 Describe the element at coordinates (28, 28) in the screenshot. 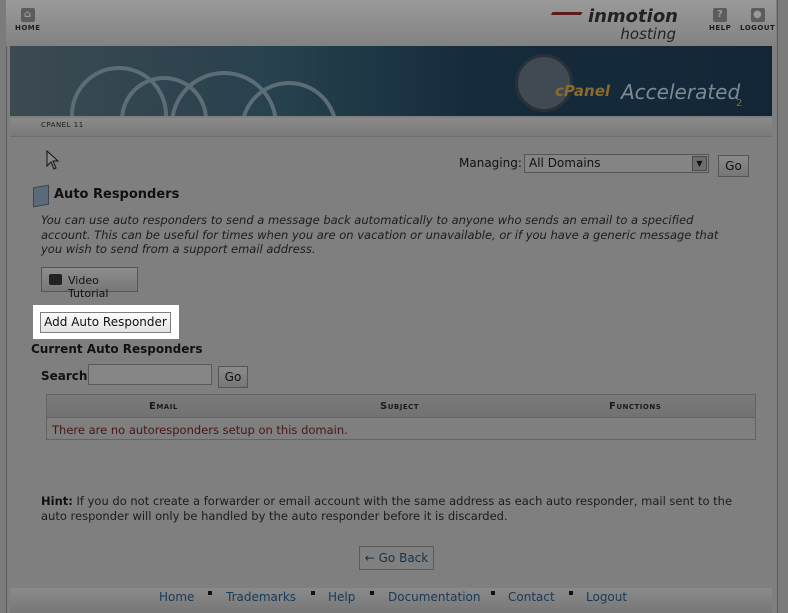

I see `home-label: HOME` at that location.